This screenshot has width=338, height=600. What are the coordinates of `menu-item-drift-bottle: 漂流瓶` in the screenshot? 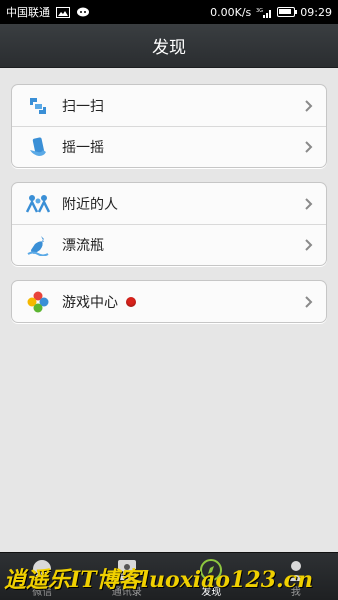 It's located at (169, 244).